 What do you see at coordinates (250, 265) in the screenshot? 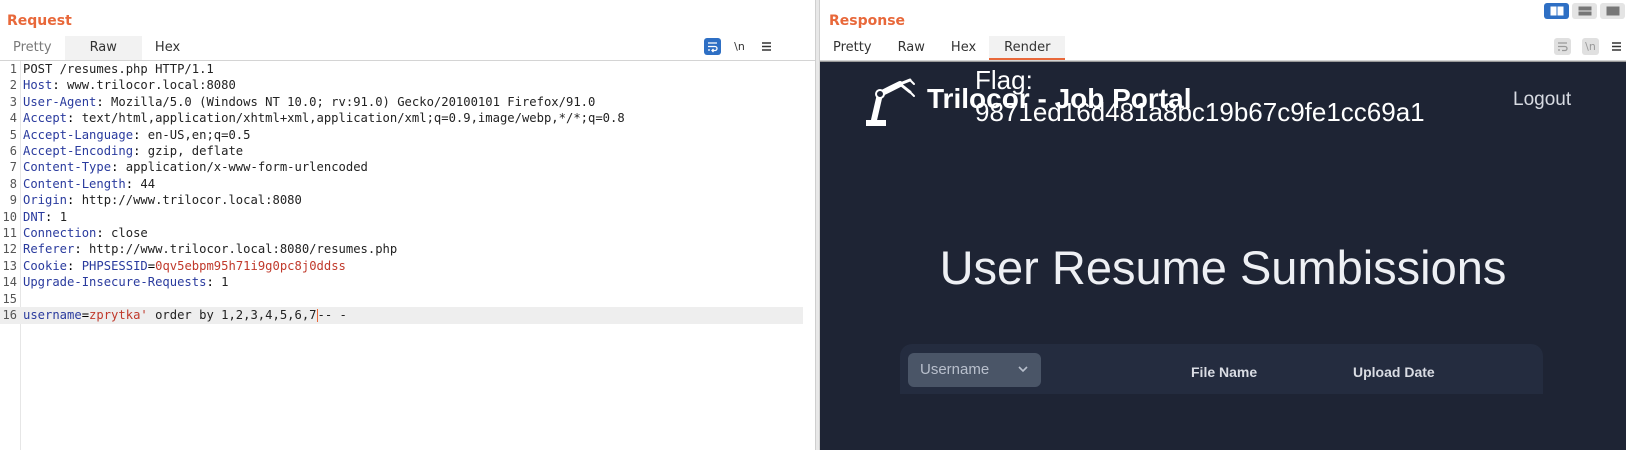
I see `cookie-value: 0qv5ebpm95h71i9g0pc8j0ddss` at bounding box center [250, 265].